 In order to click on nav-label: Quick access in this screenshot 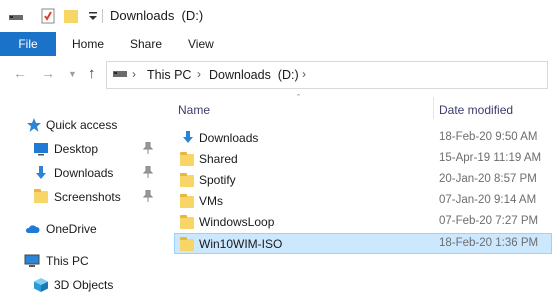, I will do `click(82, 125)`.